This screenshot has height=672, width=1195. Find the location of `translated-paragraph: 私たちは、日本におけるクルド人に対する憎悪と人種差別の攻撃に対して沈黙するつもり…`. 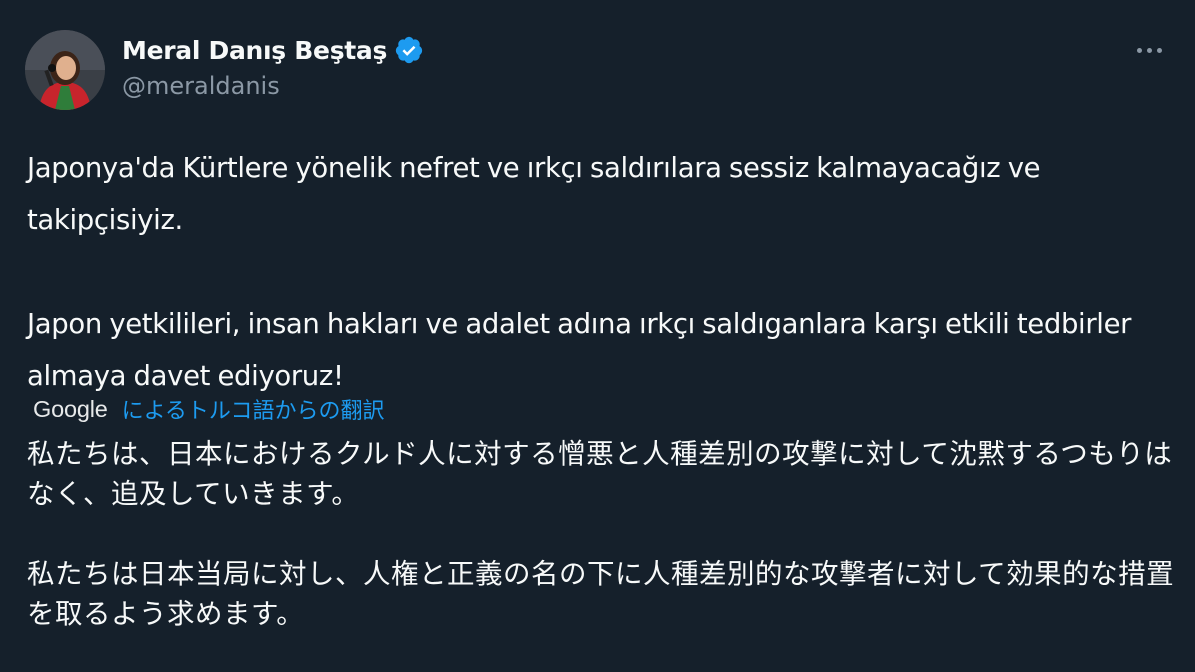

translated-paragraph: 私たちは、日本におけるクルド人に対する憎悪と人種差別の攻撃に対して沈黙するつもり… is located at coordinates (600, 474).